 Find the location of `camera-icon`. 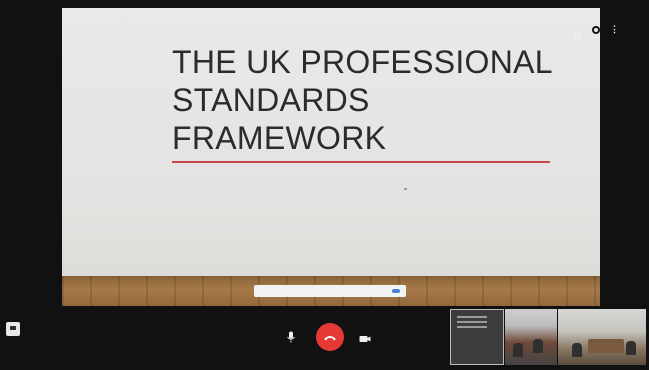

camera-icon is located at coordinates (365, 336).